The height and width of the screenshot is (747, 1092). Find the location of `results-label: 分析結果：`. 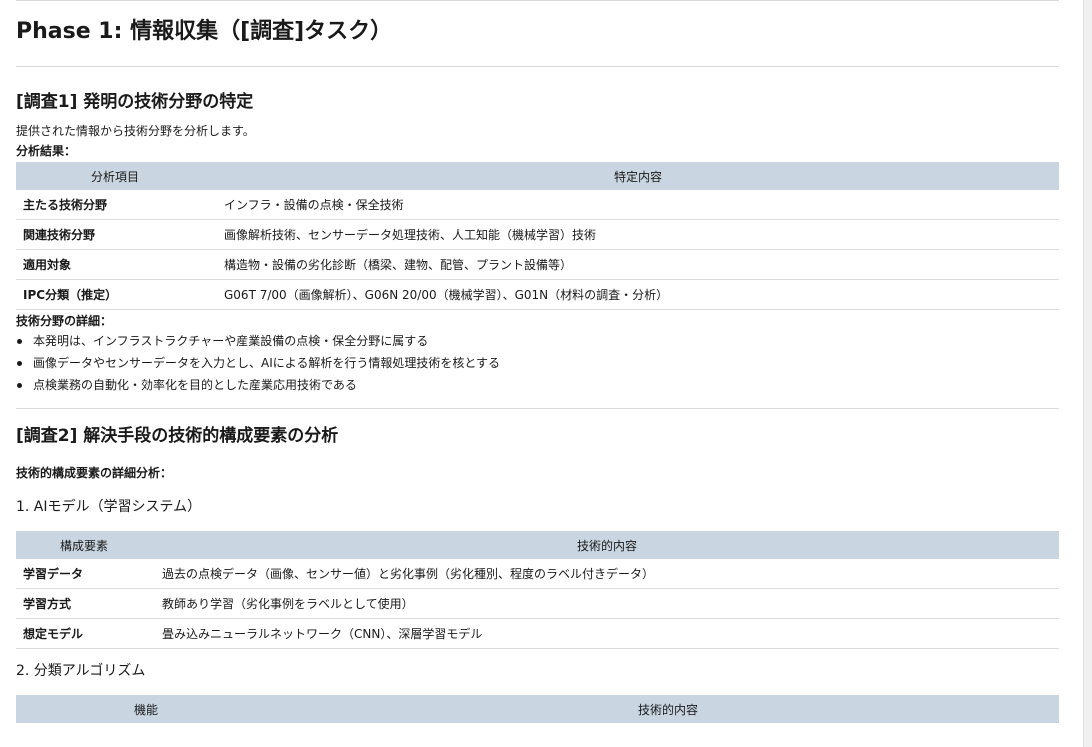

results-label: 分析結果： is located at coordinates (46, 151).